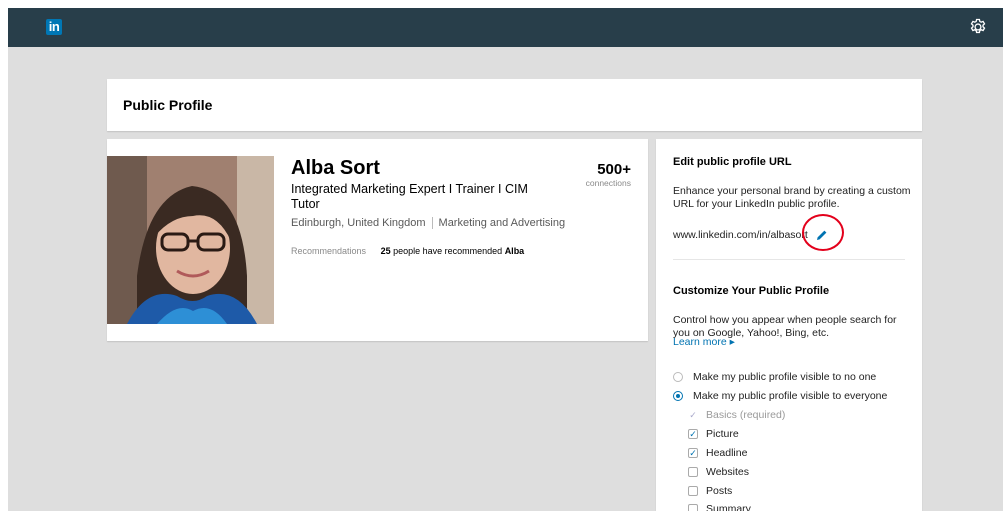 This screenshot has width=1003, height=511. I want to click on profile-location: Edinburgh, United Kingdom, so click(358, 223).